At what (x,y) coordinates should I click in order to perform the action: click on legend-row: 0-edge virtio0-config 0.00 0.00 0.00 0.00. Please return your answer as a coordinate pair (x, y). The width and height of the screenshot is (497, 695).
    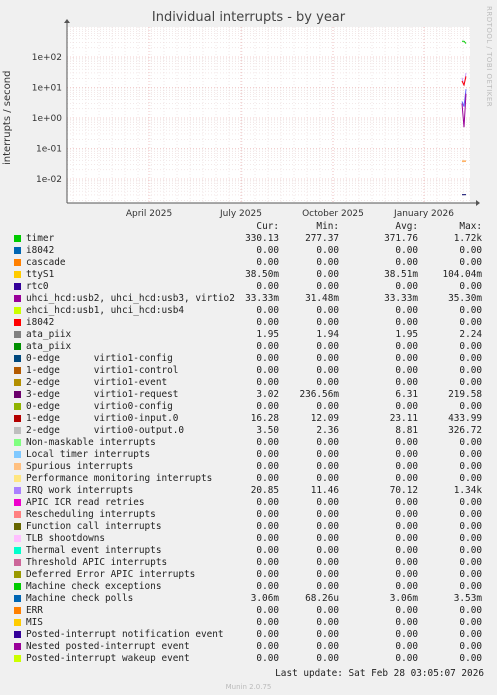
    Looking at the image, I should click on (251, 407).